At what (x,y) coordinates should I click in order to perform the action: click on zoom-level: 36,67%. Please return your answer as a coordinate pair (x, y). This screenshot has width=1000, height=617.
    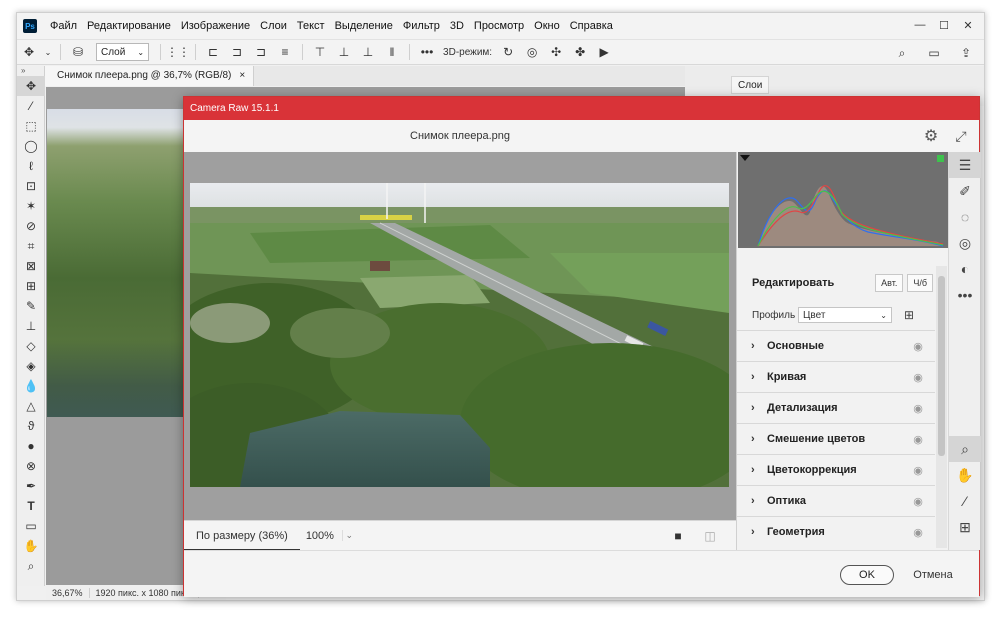
    Looking at the image, I should click on (68, 593).